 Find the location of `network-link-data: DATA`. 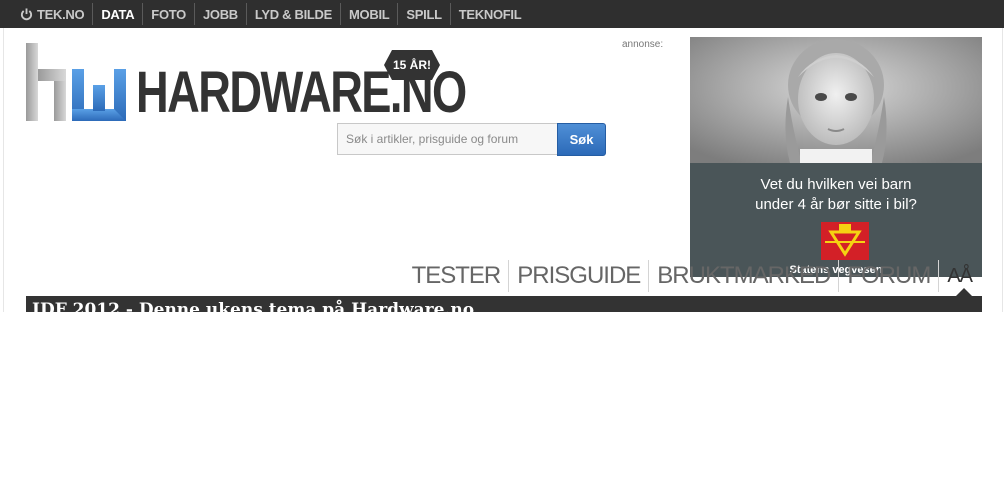

network-link-data: DATA is located at coordinates (117, 14).